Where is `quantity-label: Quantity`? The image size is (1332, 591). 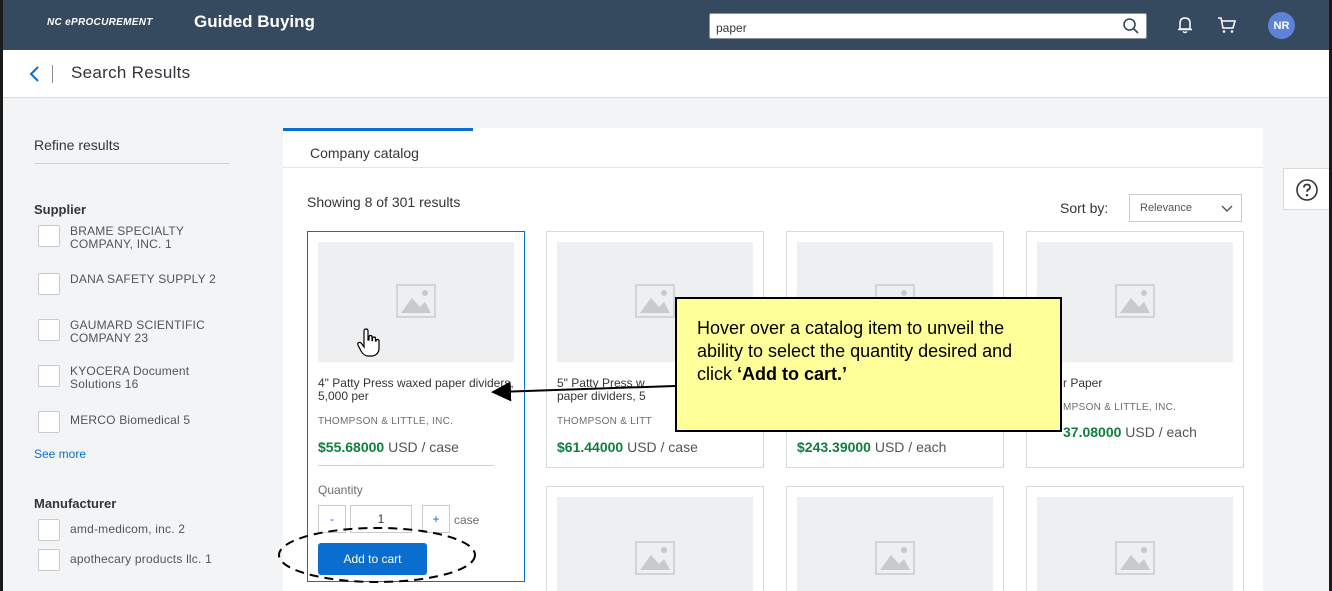 quantity-label: Quantity is located at coordinates (340, 490).